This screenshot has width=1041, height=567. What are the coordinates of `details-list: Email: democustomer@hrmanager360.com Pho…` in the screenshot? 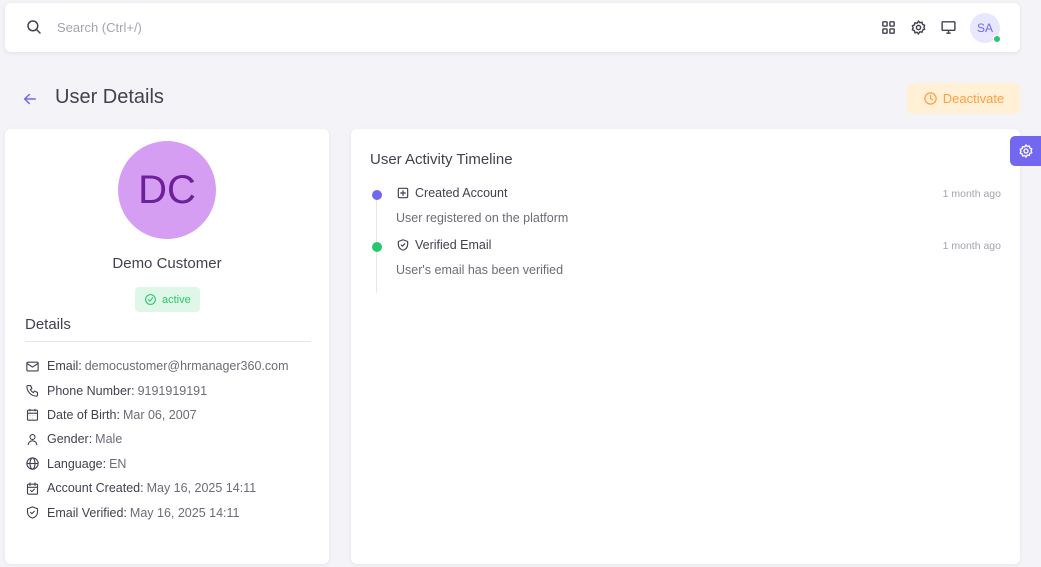 It's located at (157, 439).